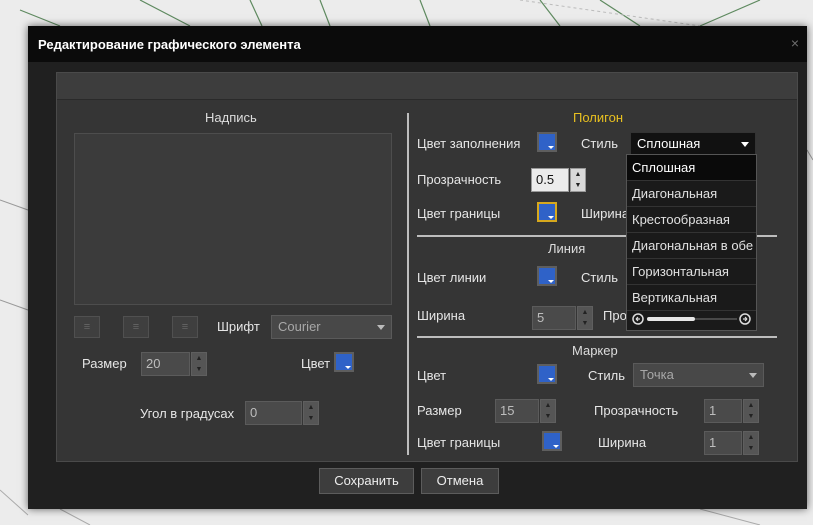 The height and width of the screenshot is (525, 813). I want to click on style-option: Сплошная, so click(691, 168).